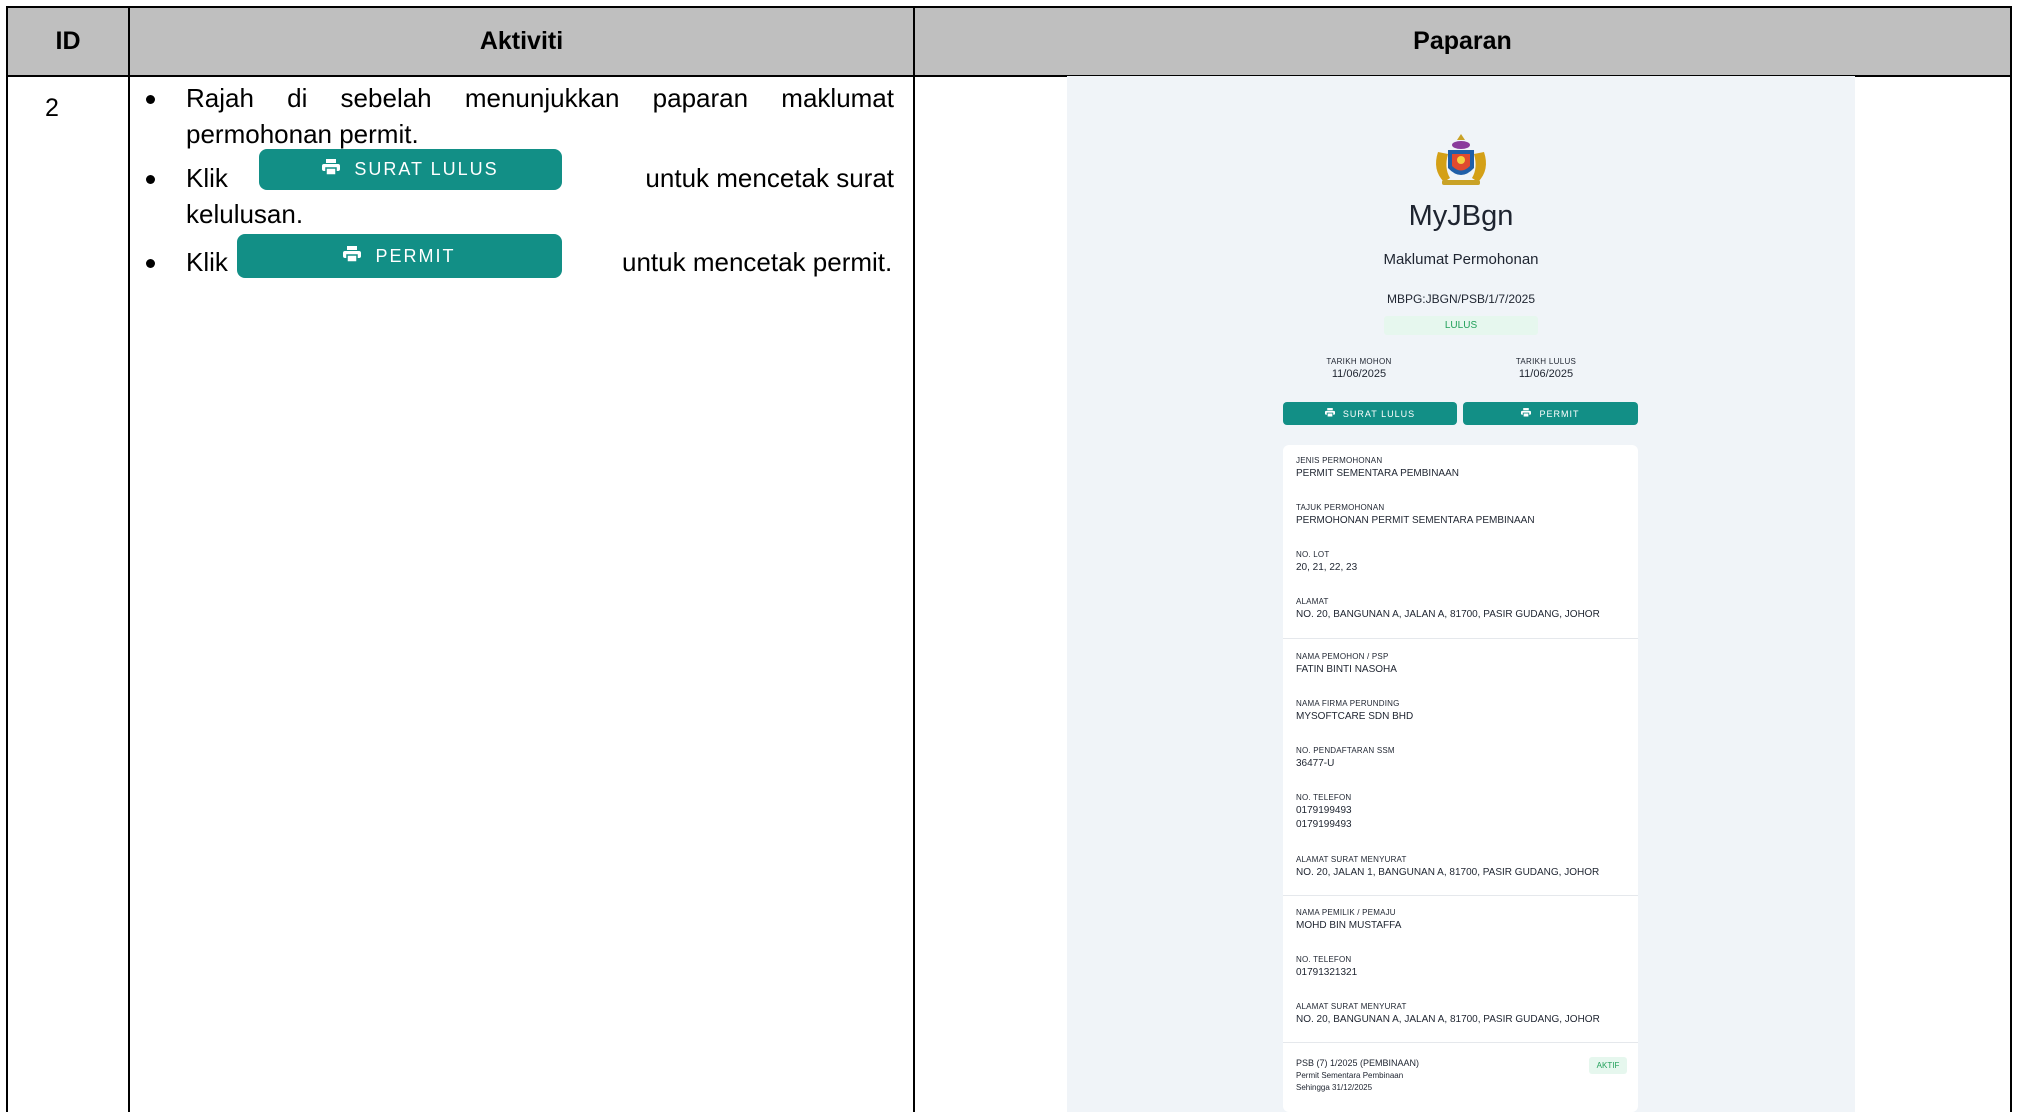 Image resolution: width=2017 pixels, height=1112 pixels. Describe the element at coordinates (1359, 361) in the screenshot. I see `tarikh-mohon-label: TARIKH MOHON` at that location.